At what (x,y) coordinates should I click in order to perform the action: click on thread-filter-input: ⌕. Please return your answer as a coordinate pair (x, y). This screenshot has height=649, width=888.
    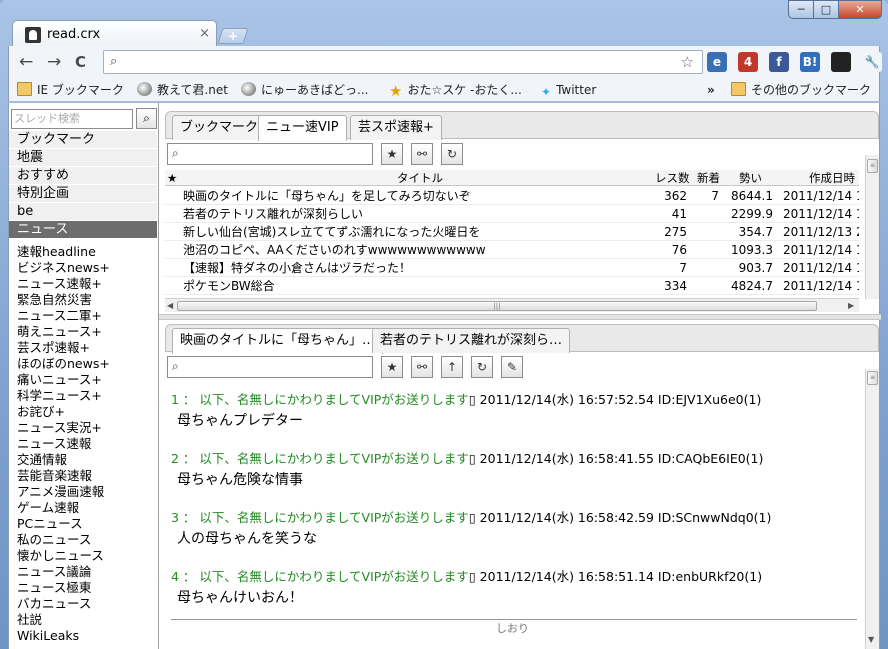
    Looking at the image, I should click on (270, 367).